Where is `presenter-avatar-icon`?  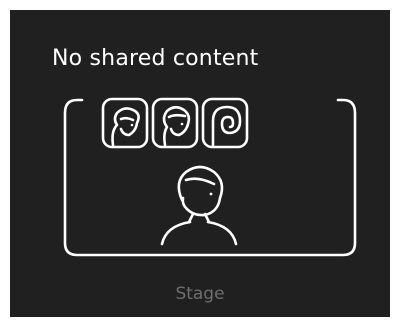 presenter-avatar-icon is located at coordinates (199, 205).